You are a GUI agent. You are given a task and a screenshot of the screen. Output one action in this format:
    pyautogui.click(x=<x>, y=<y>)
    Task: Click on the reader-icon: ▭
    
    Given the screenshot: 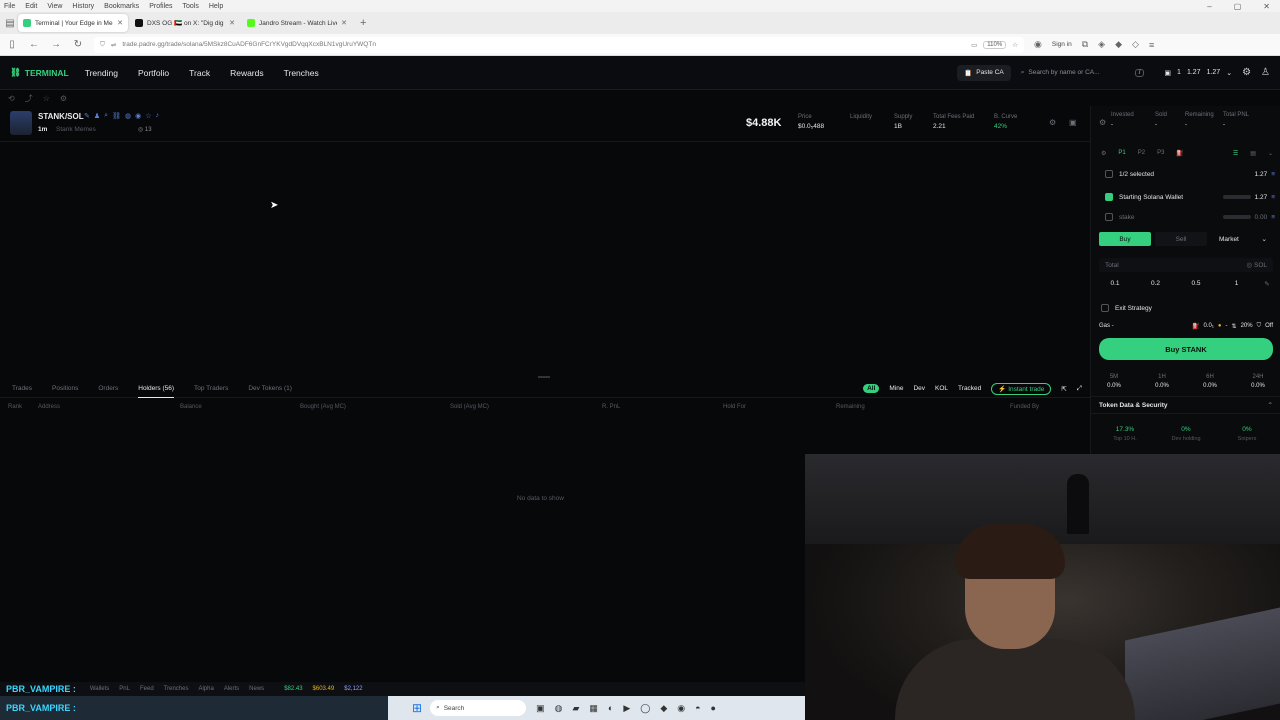 What is the action you would take?
    pyautogui.click(x=974, y=45)
    